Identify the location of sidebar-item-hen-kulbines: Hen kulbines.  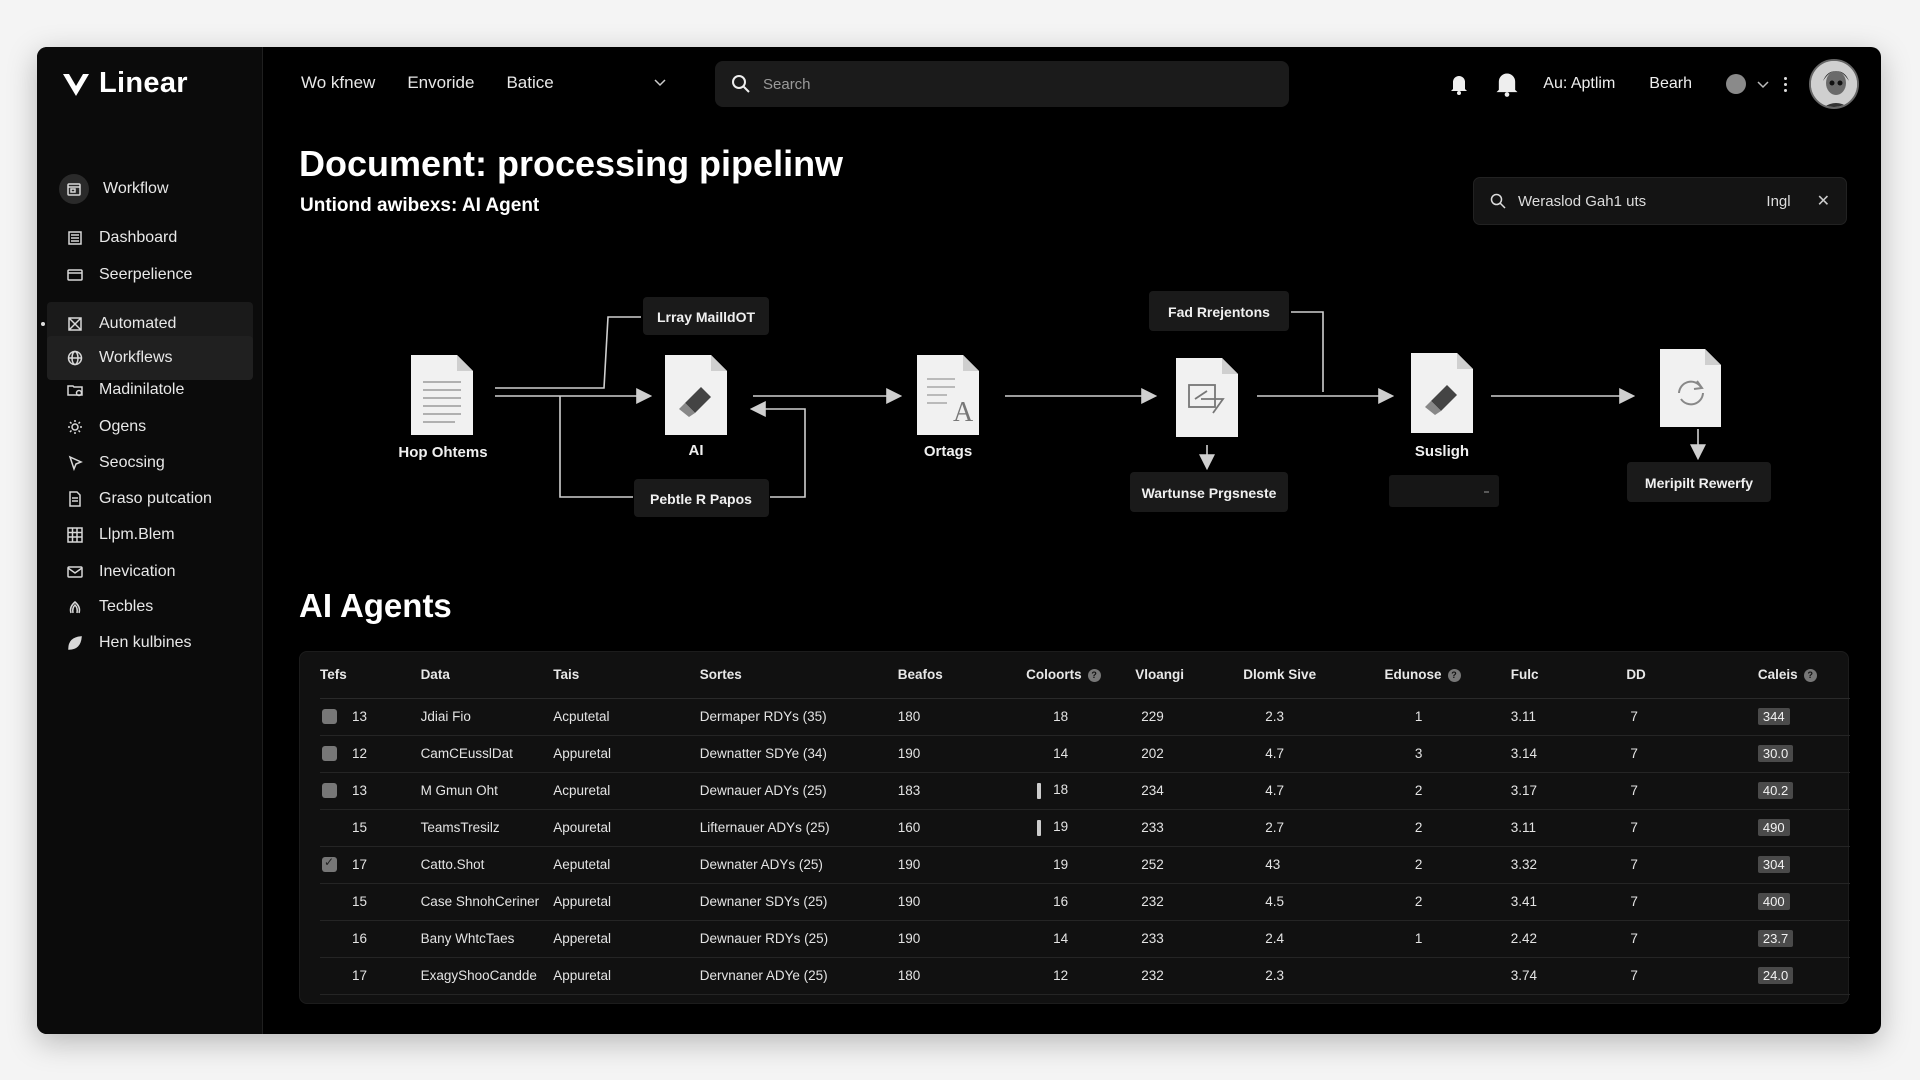
(150, 643).